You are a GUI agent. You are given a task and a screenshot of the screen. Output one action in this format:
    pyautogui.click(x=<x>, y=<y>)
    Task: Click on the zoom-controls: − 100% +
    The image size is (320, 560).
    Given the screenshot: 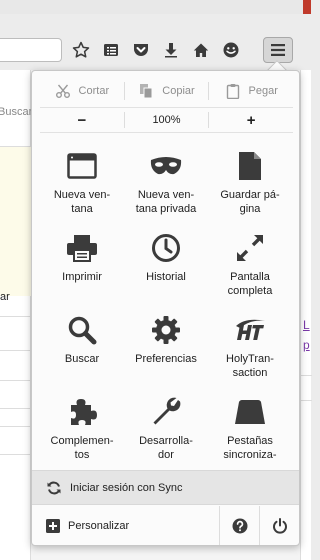 What is the action you would take?
    pyautogui.click(x=166, y=120)
    